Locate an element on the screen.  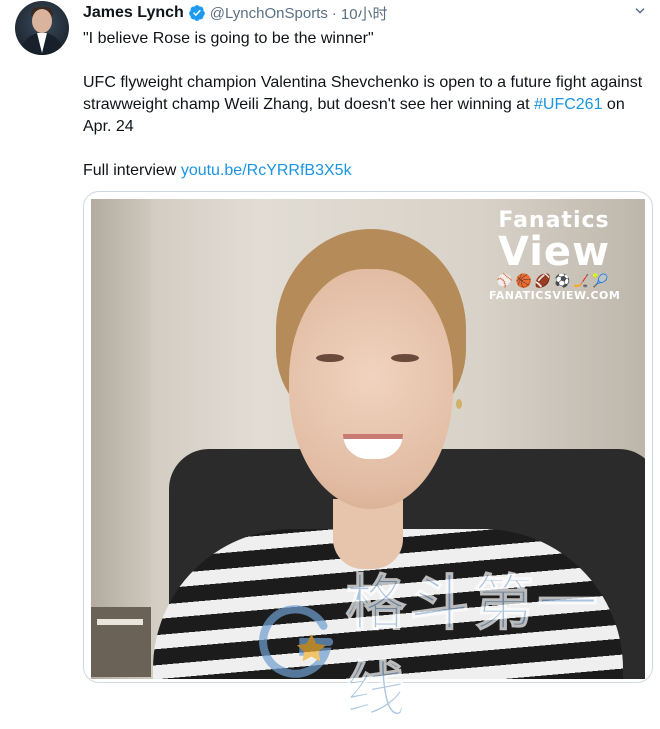
logo-url: FANATICSVIEW.COM is located at coordinates (555, 295).